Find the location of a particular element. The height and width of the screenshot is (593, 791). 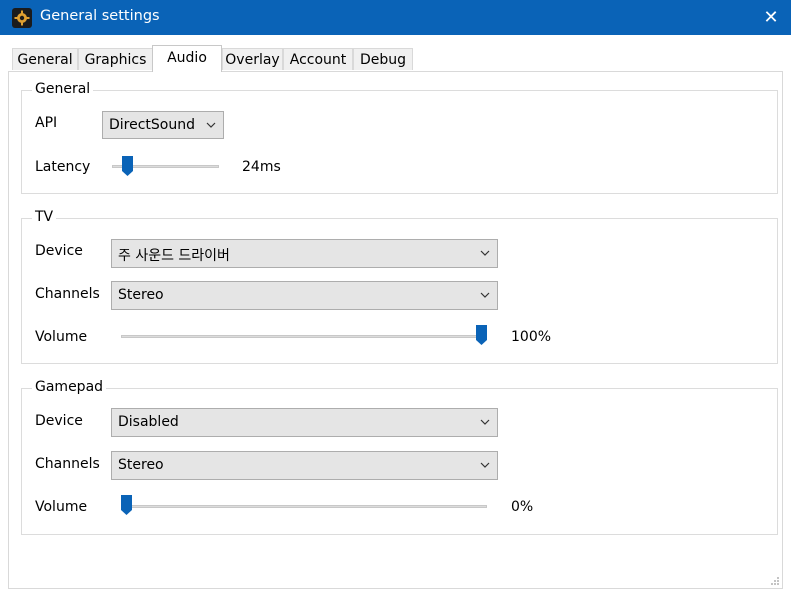

group-title: Gamepad is located at coordinates (69, 387).